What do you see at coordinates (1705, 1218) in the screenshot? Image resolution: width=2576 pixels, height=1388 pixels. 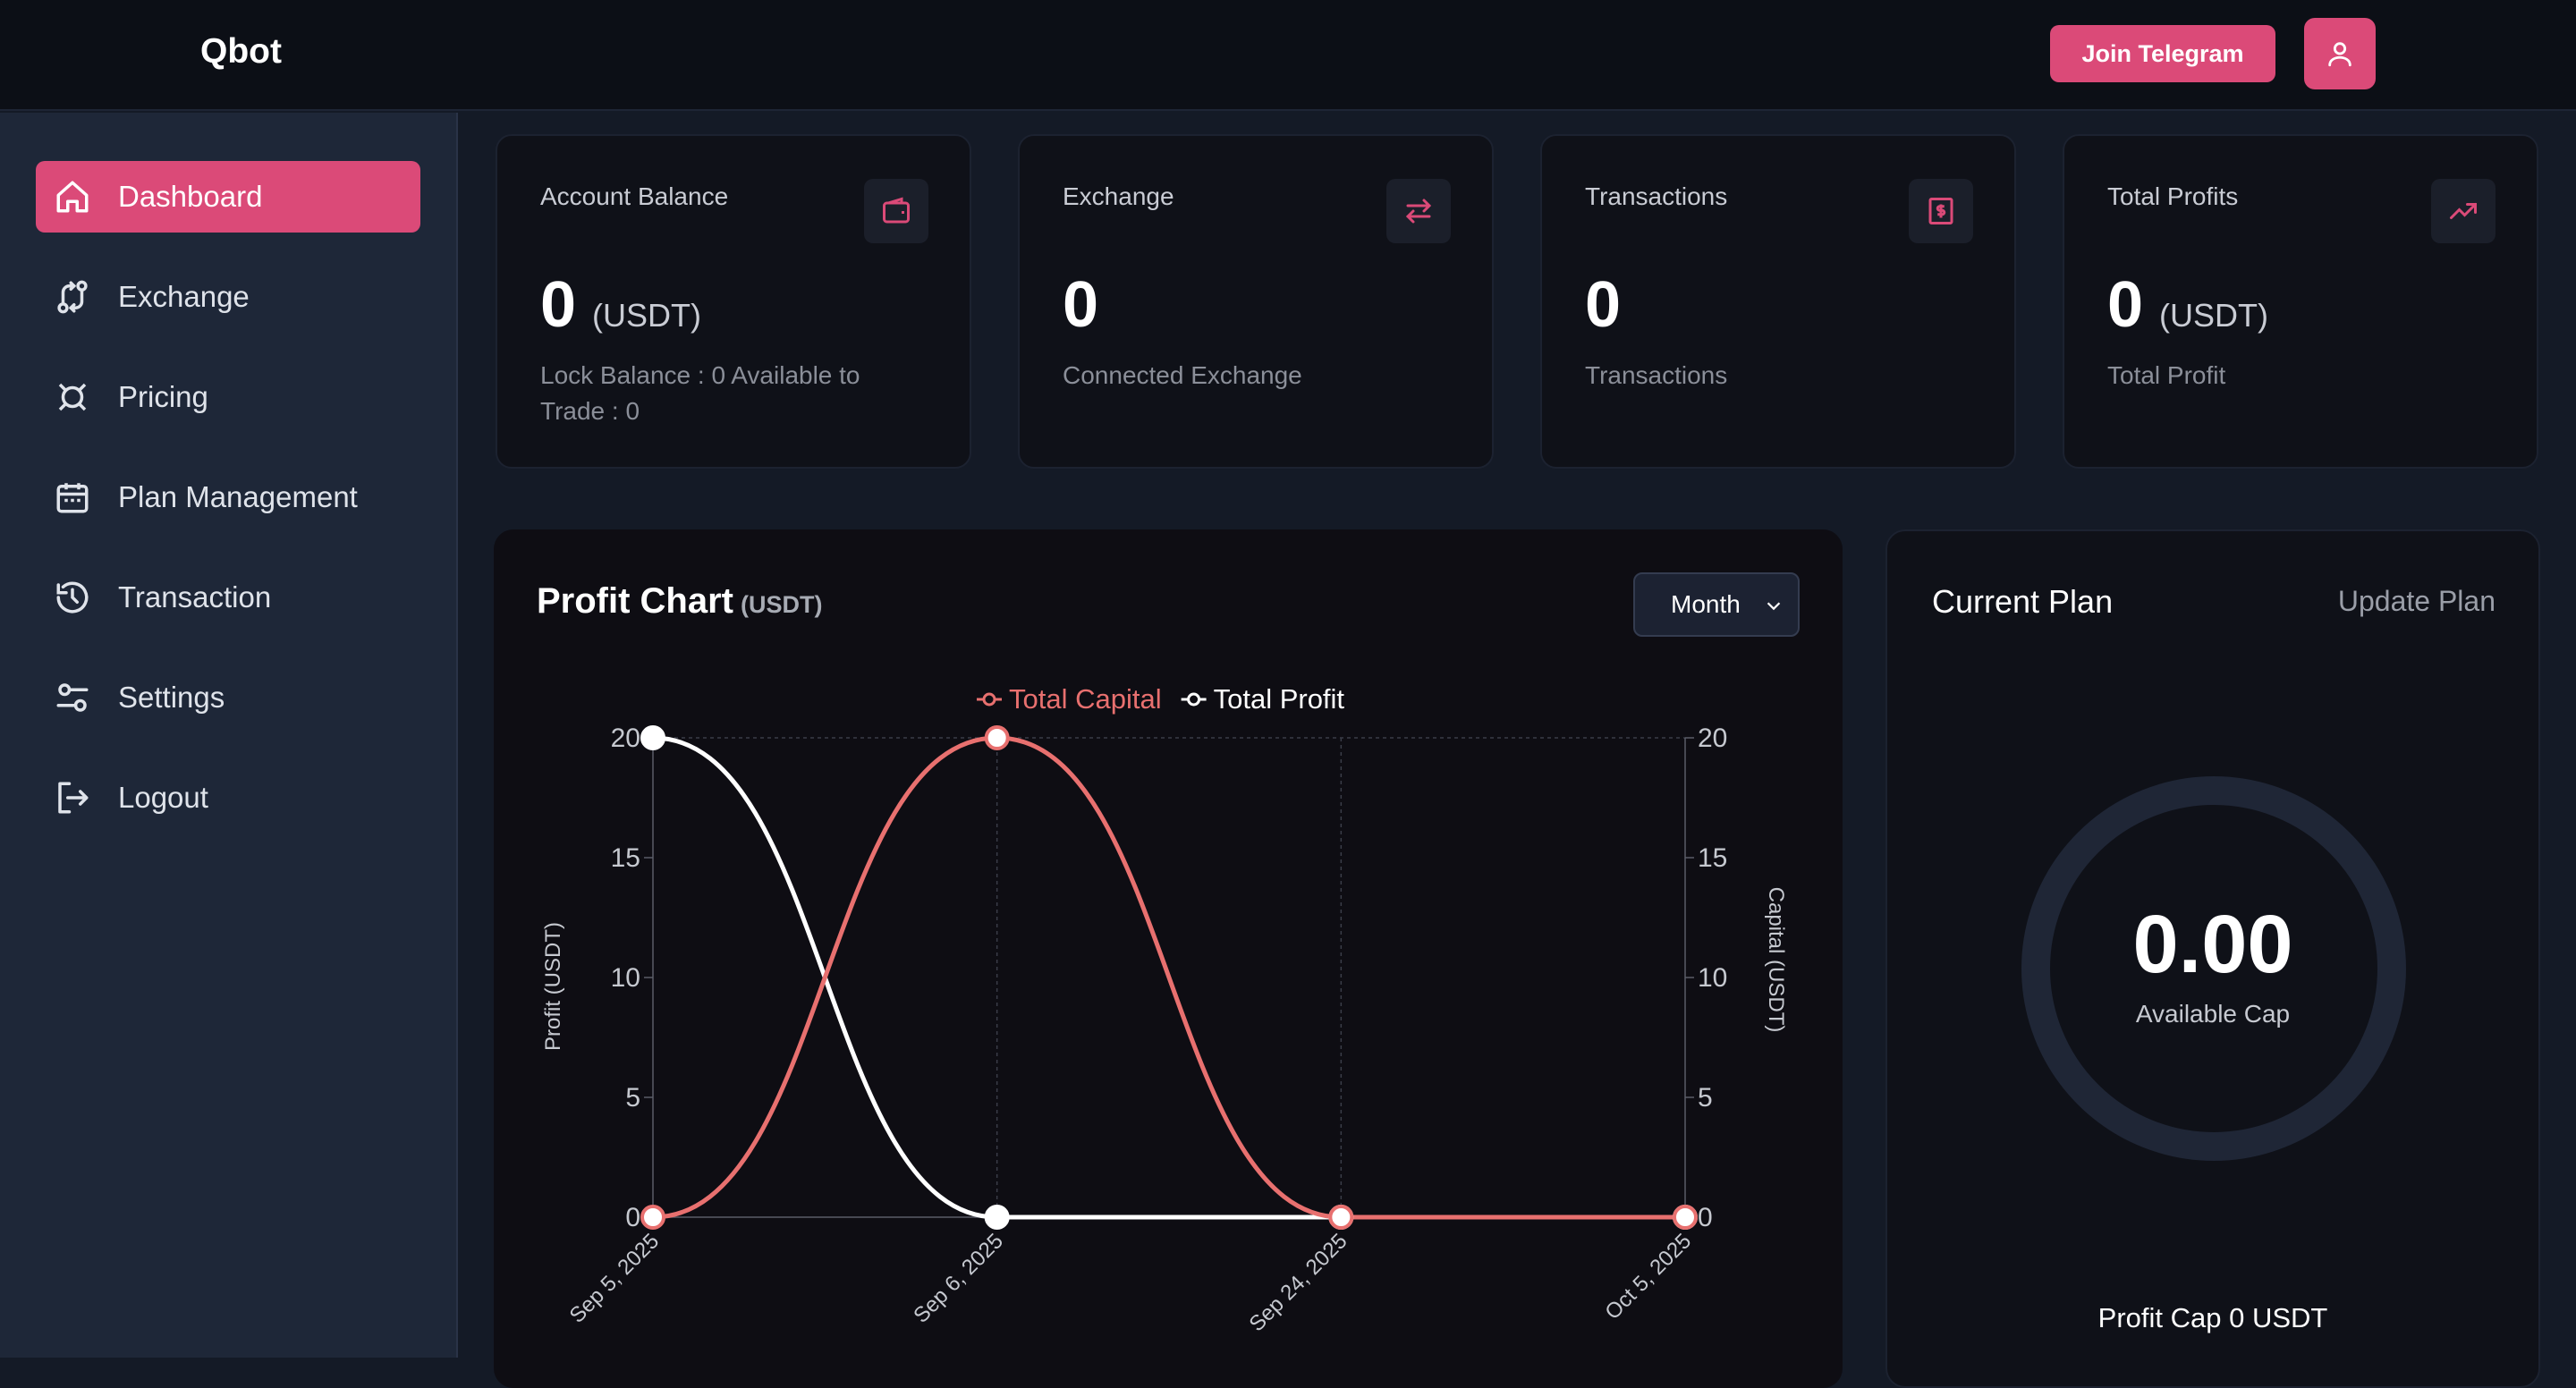 I see `y-tick-label-right: 0` at bounding box center [1705, 1218].